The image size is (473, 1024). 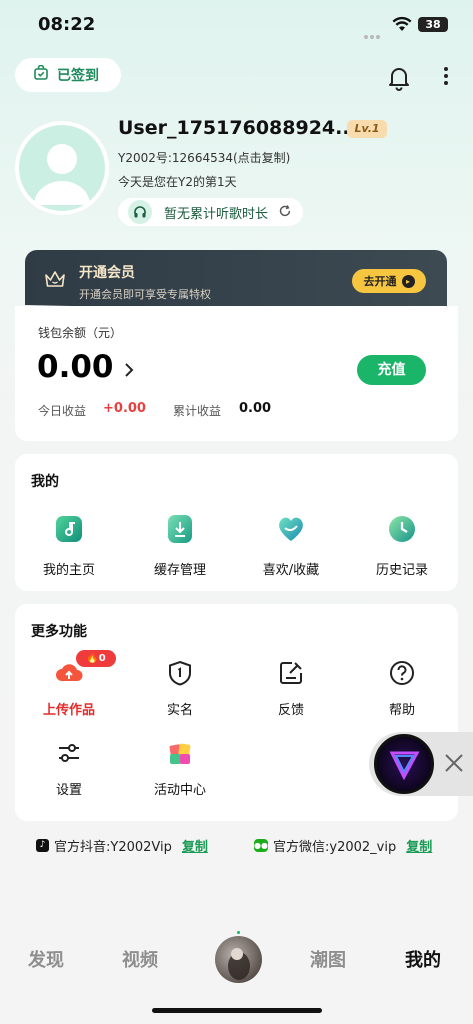 What do you see at coordinates (59, 632) in the screenshot?
I see `more-functions-title: 更多功能` at bounding box center [59, 632].